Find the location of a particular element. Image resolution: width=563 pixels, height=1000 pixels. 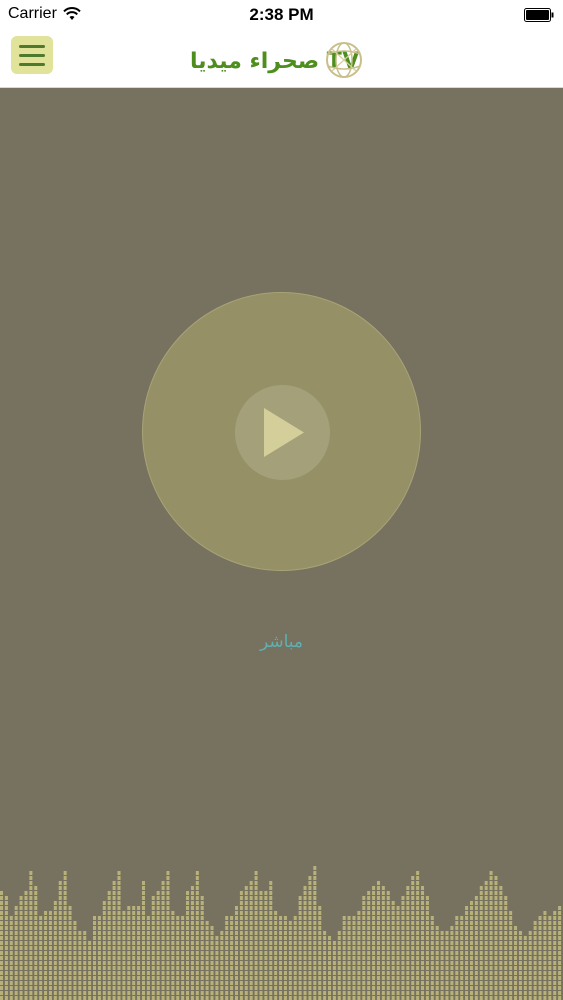

channel-logo: صحراء ميديا TV is located at coordinates (276, 61).